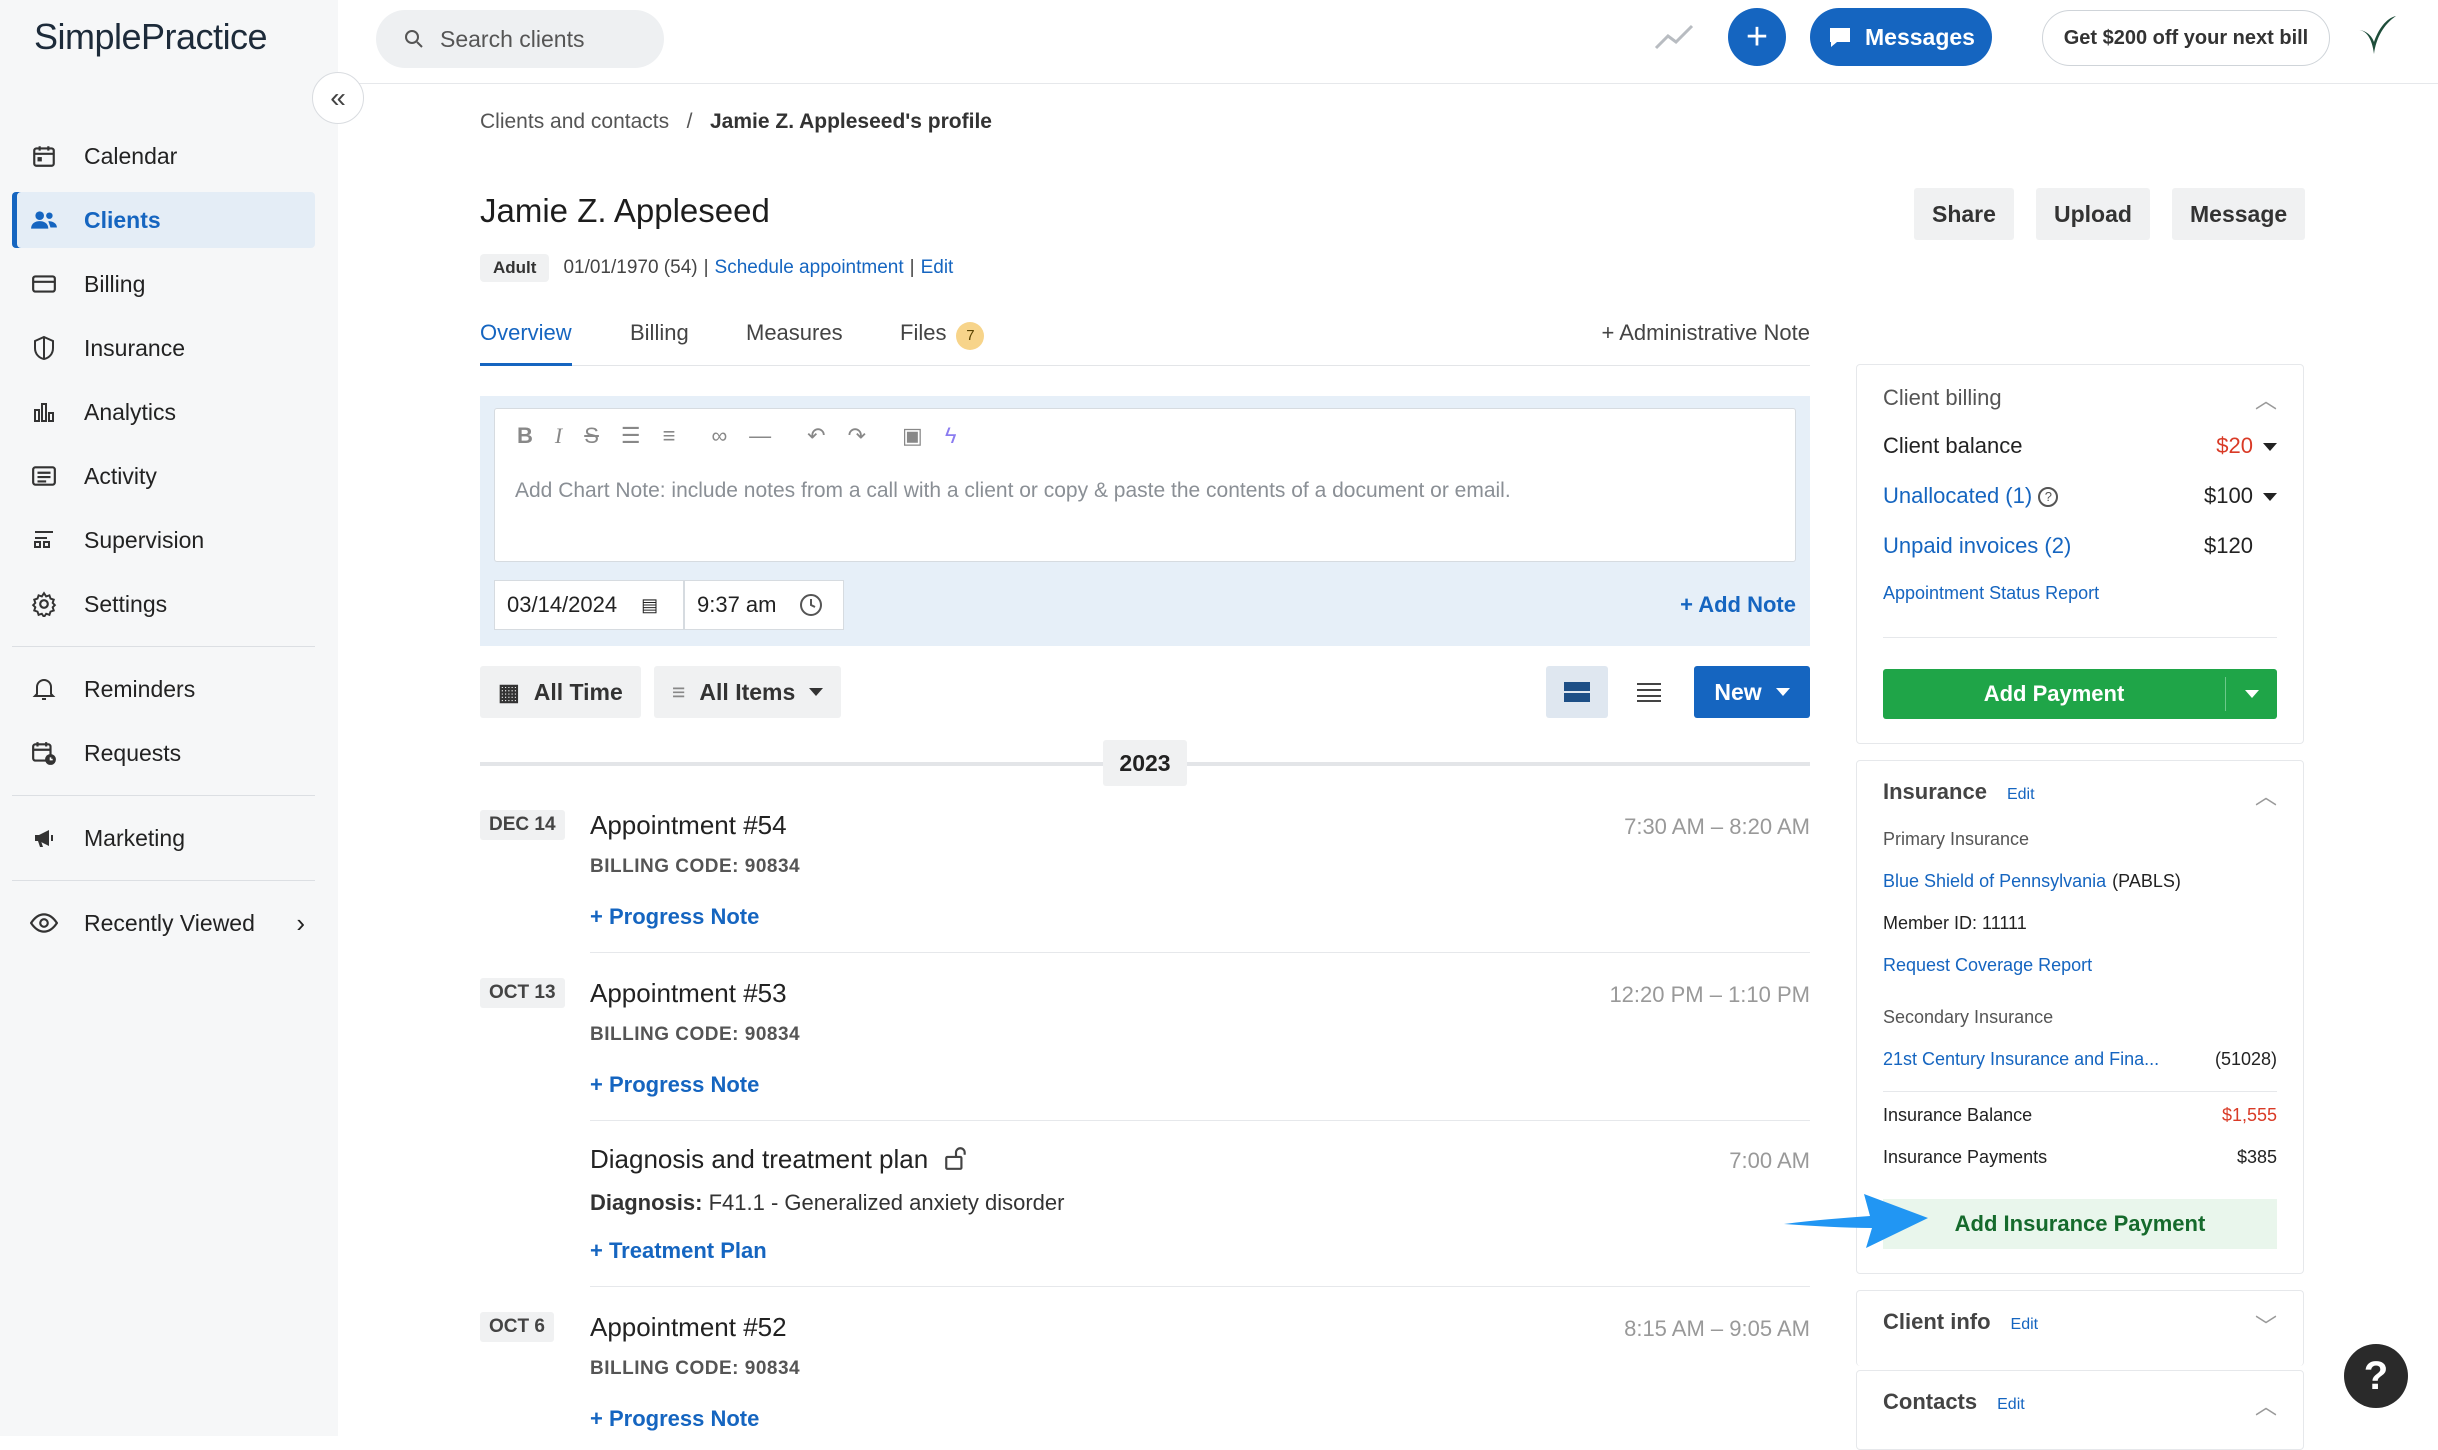 This screenshot has height=1450, width=2438. Describe the element at coordinates (163, 412) in the screenshot. I see `sidebar-item-analytics: Analytics` at that location.